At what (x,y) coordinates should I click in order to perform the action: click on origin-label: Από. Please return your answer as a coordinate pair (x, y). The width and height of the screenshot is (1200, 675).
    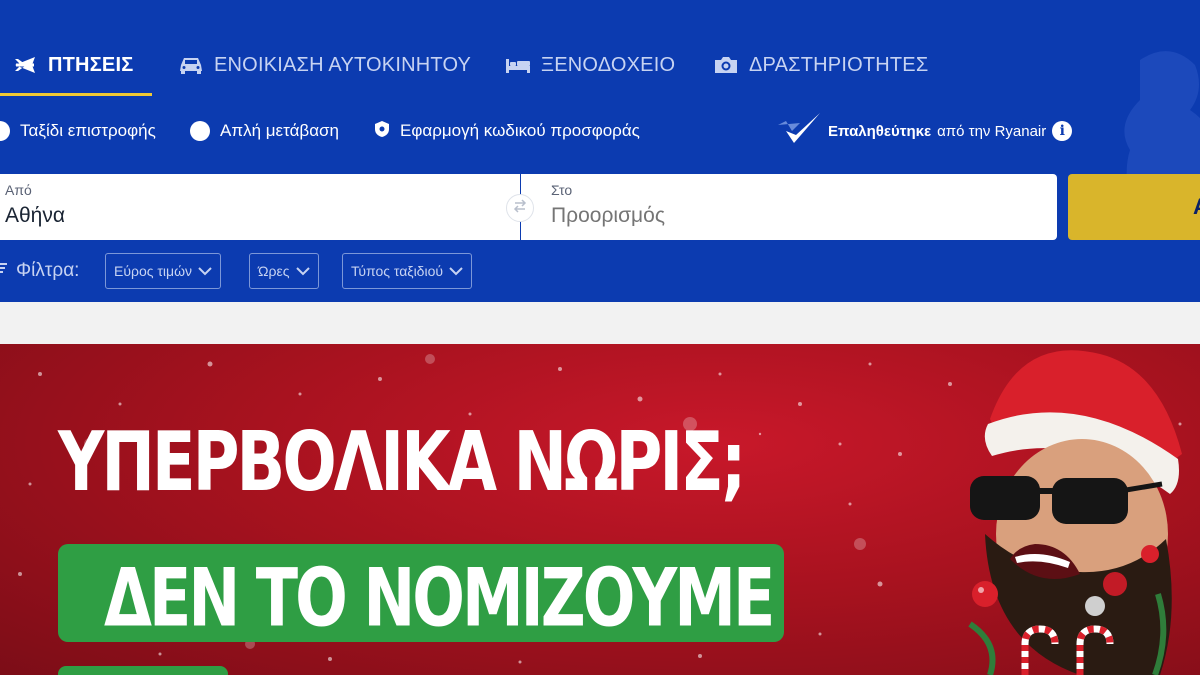
    Looking at the image, I should click on (18, 190).